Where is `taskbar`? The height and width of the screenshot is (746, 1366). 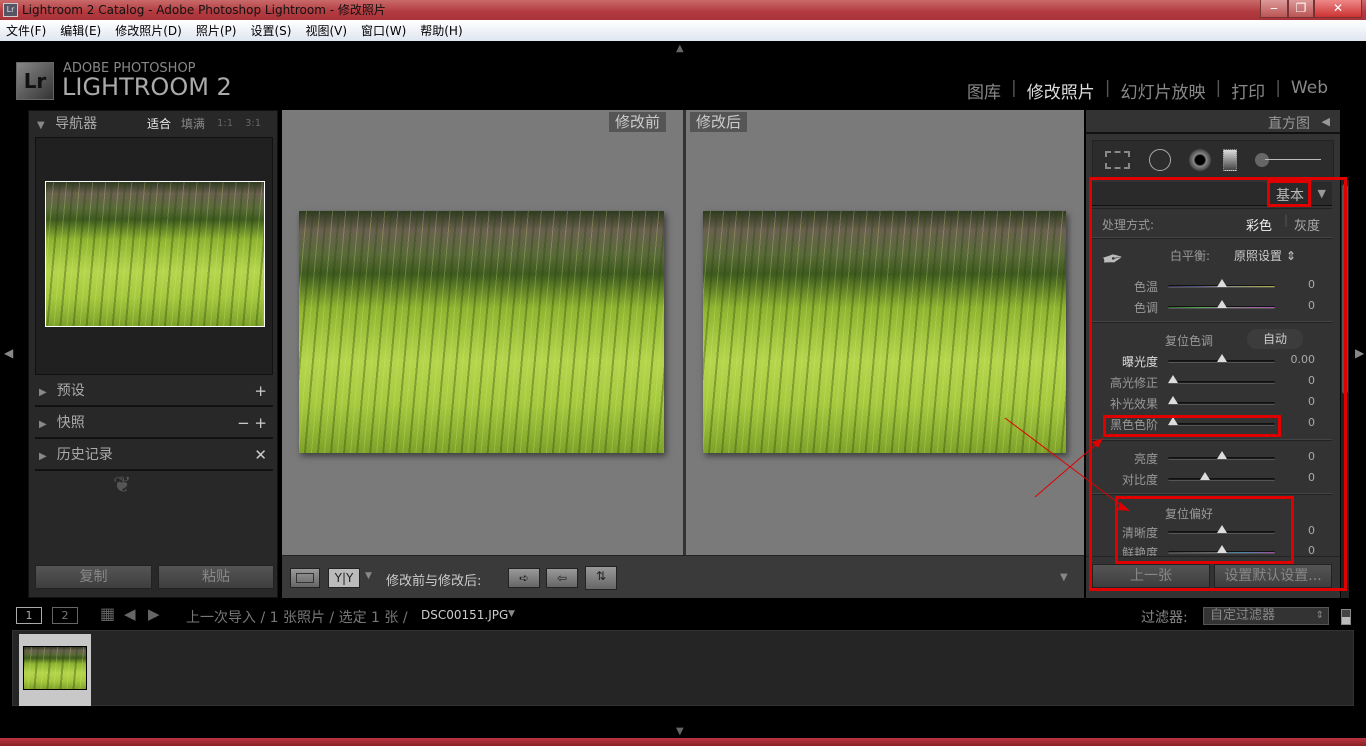 taskbar is located at coordinates (683, 742).